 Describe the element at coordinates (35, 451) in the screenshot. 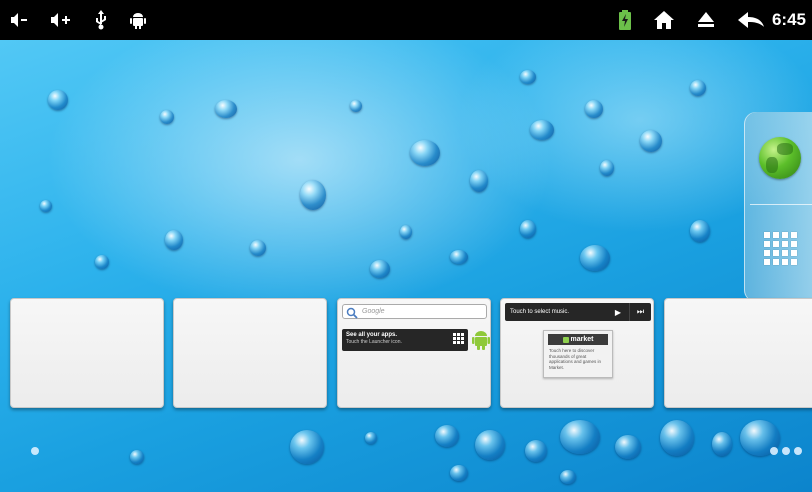

I see `page-indicator-left` at that location.